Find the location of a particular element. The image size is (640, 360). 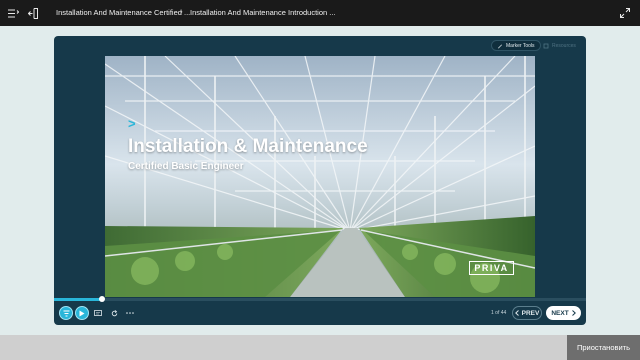

priva-logo: PRIVA is located at coordinates (491, 268).